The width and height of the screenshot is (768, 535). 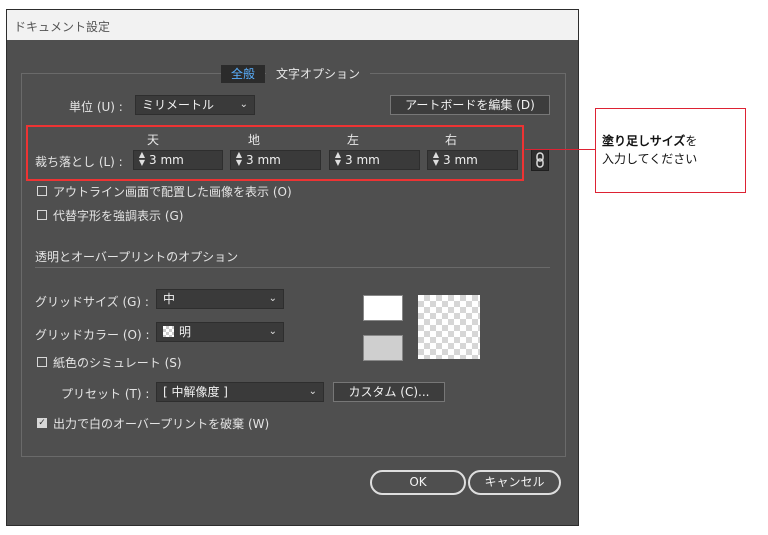 I want to click on grid-color-label: グリッドカラー (O) :, so click(x=92, y=335).